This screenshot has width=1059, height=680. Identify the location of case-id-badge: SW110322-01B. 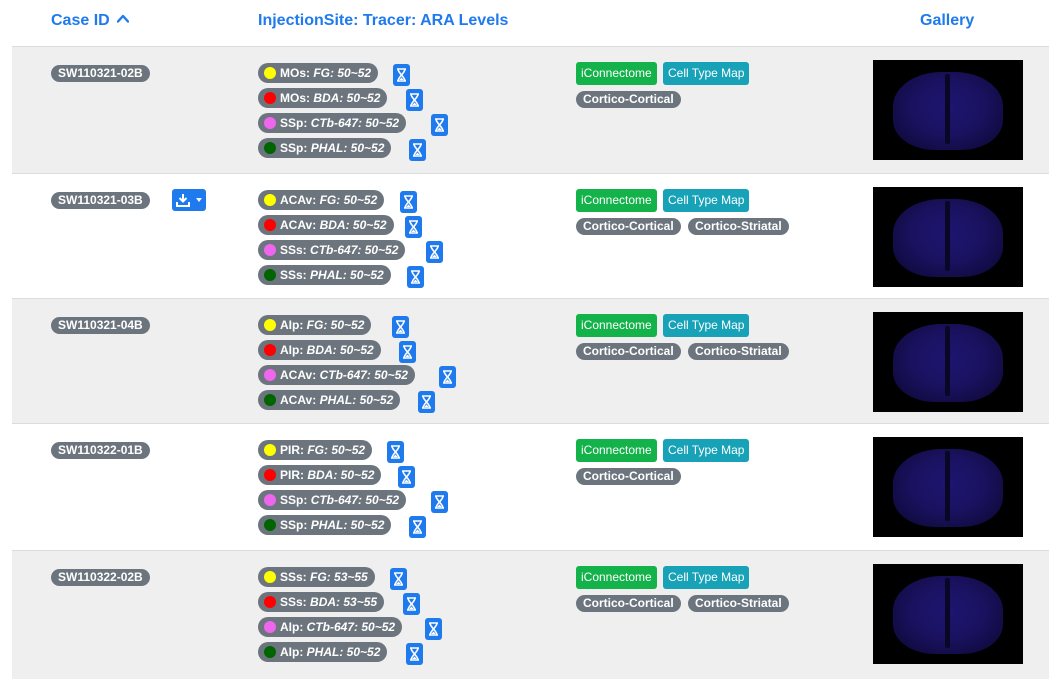
(100, 450).